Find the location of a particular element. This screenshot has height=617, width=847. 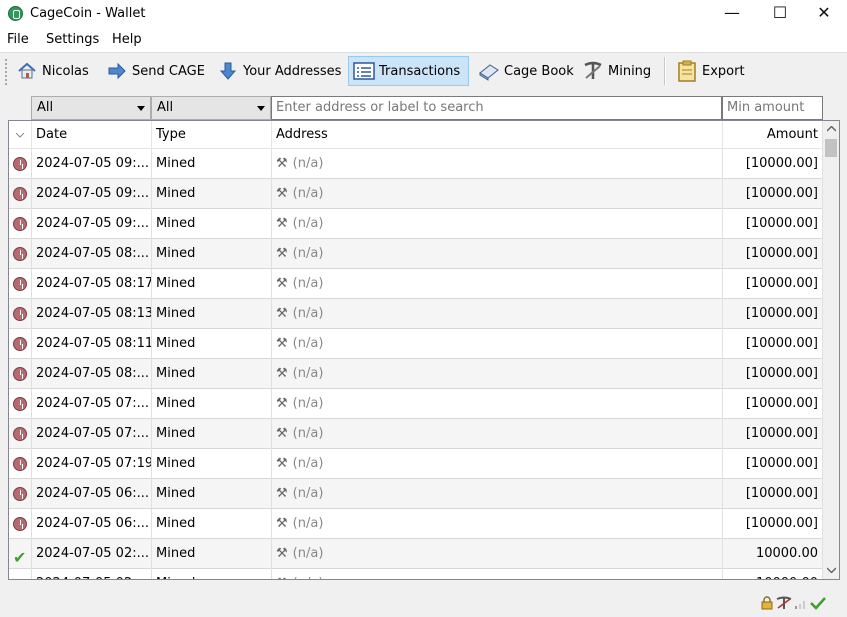

export-label: Export is located at coordinates (723, 71).